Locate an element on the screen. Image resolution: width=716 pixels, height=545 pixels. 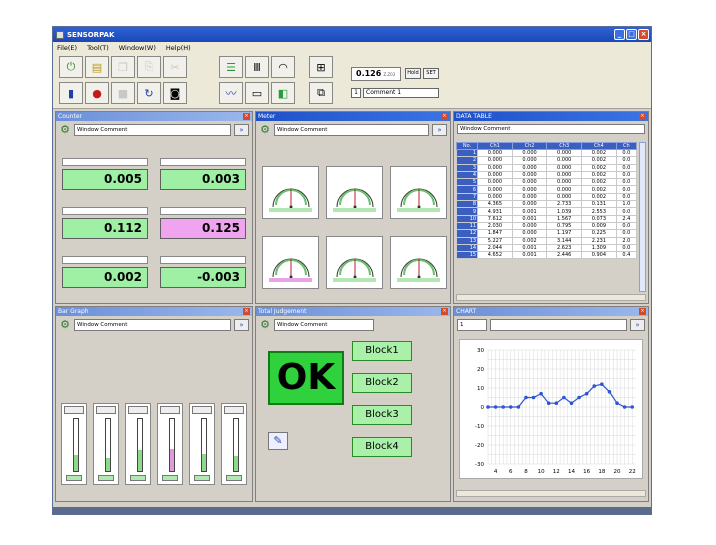
table-row: 2 0.000 0.000 0.000 0.002 0.0 is located at coordinates (546, 160).